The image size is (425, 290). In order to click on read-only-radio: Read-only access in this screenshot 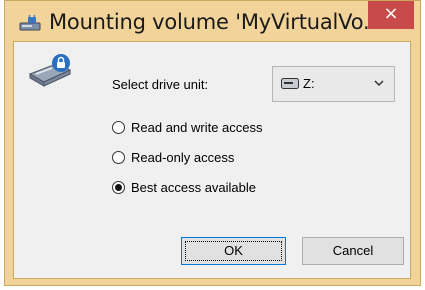, I will do `click(173, 157)`.